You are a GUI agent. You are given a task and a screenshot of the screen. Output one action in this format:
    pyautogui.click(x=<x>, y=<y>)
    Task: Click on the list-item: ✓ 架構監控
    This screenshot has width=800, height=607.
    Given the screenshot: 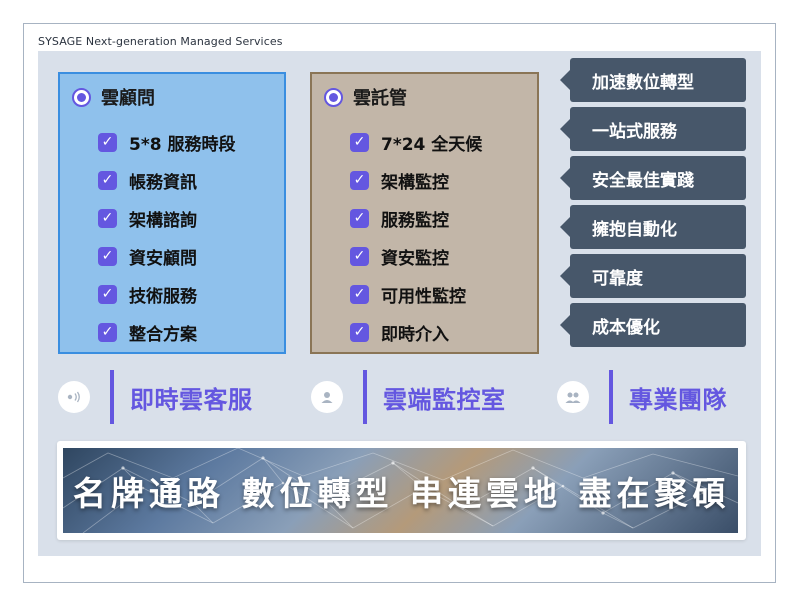 What is the action you would take?
    pyautogui.click(x=416, y=180)
    